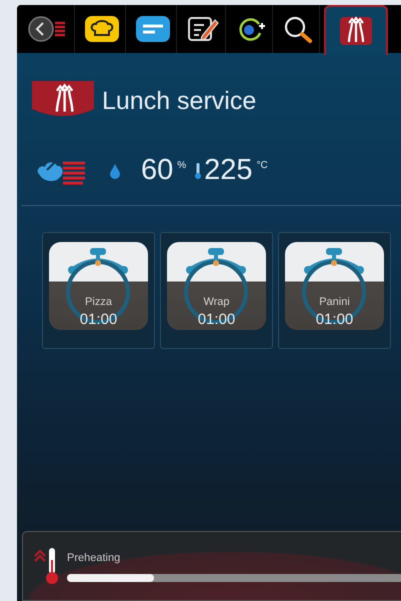 This screenshot has width=401, height=601. I want to click on program-icon, so click(356, 31).